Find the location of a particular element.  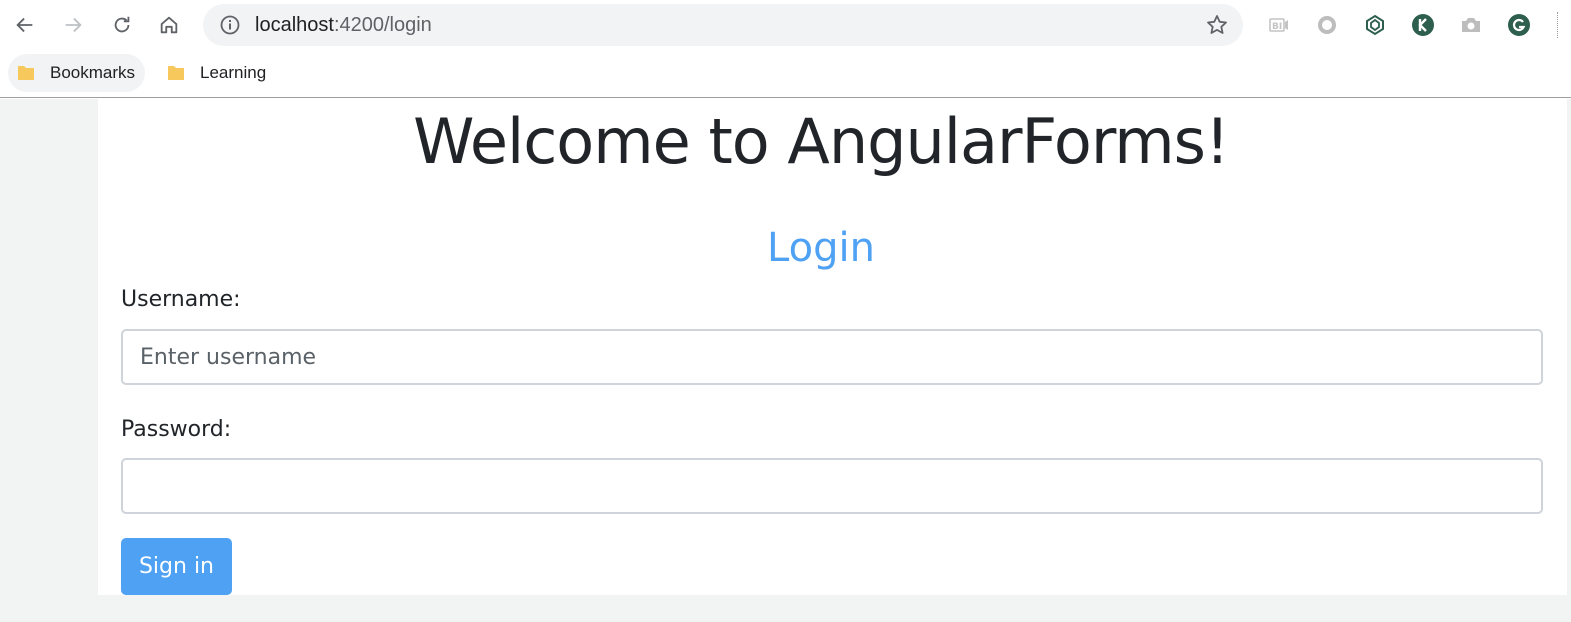

url-text: localhost:4200/login is located at coordinates (343, 25).